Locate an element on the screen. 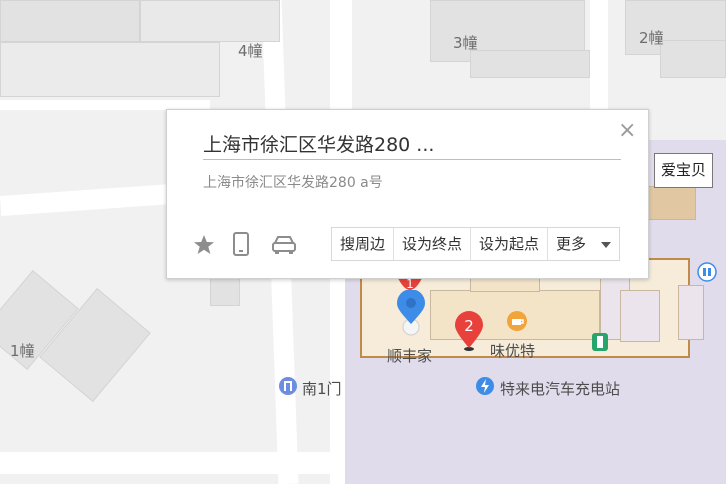  more-button: 更多 is located at coordinates (583, 244).